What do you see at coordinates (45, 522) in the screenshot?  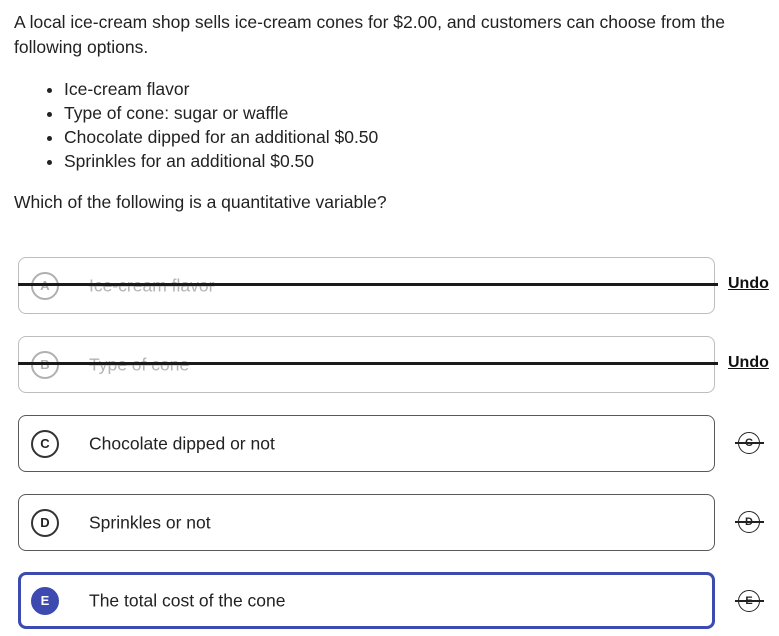 I see `choice-letter-d: D` at bounding box center [45, 522].